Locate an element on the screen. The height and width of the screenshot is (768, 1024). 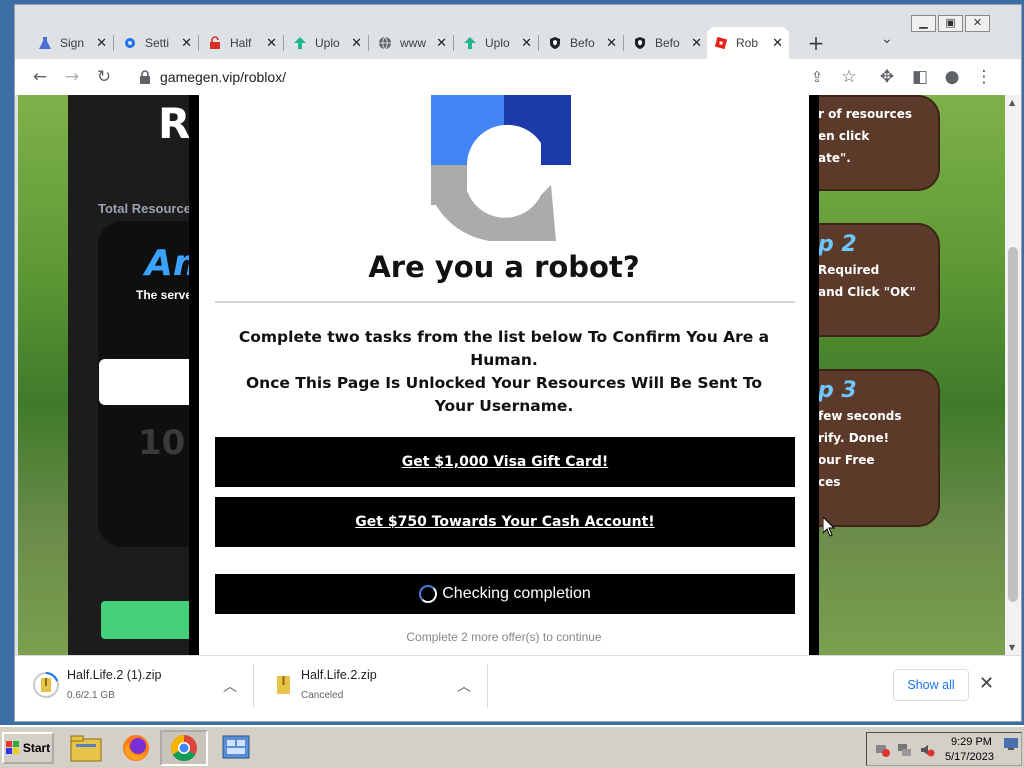
share-icon: ⇪ is located at coordinates (817, 77).